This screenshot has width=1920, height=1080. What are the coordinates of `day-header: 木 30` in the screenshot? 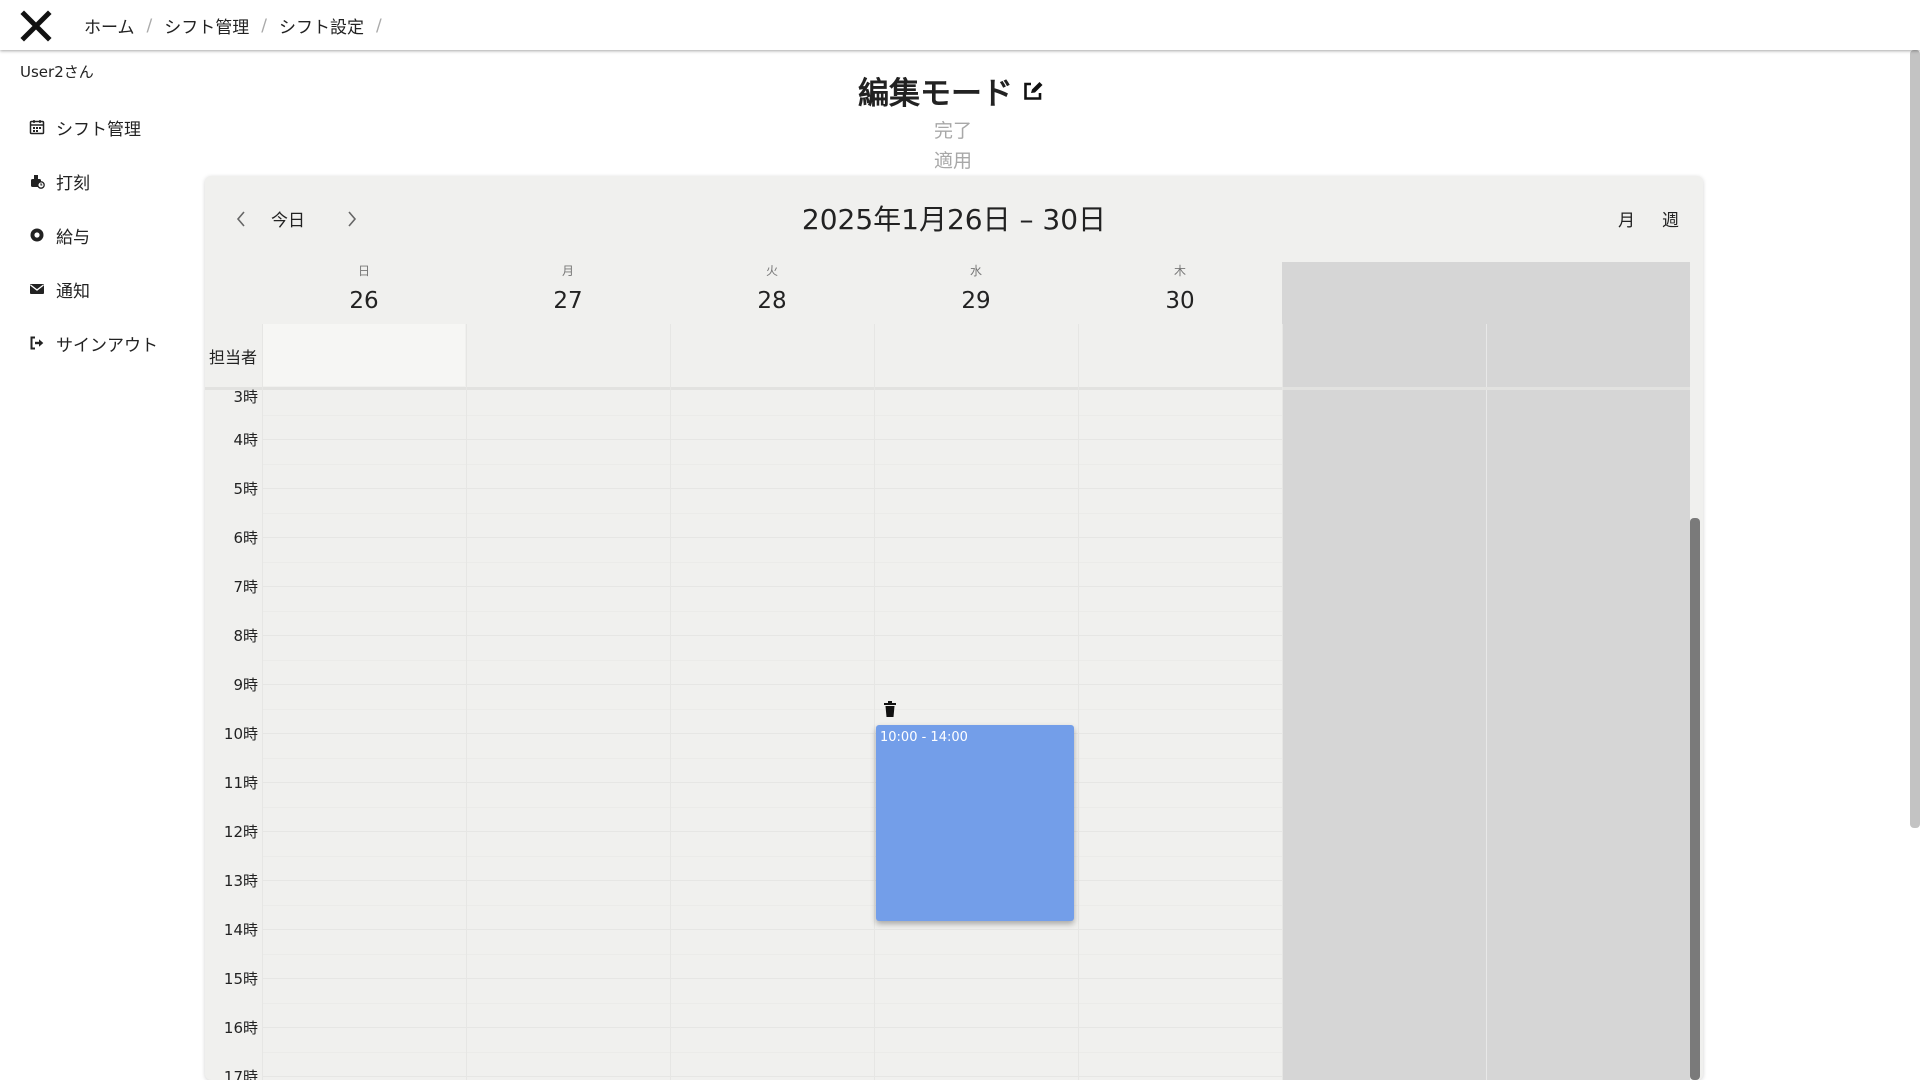 It's located at (1180, 293).